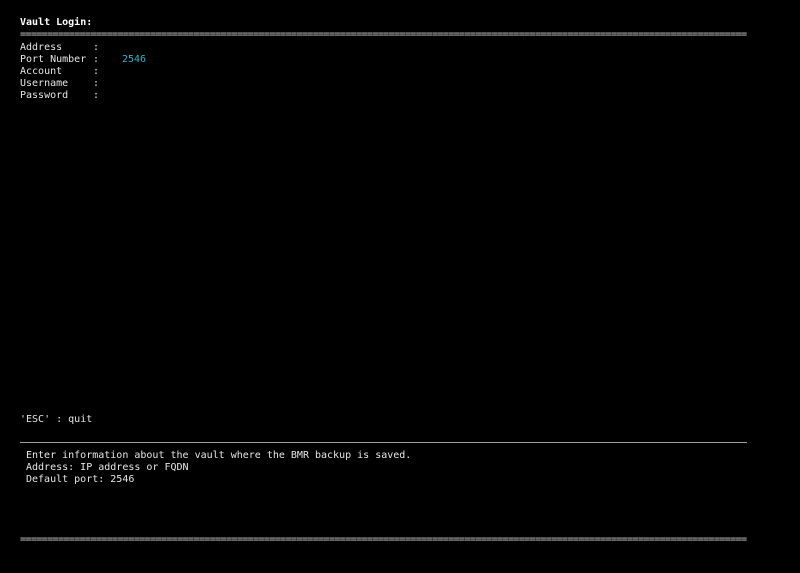 This screenshot has width=800, height=573. I want to click on help-text-line: Default port: 2546, so click(80, 479).